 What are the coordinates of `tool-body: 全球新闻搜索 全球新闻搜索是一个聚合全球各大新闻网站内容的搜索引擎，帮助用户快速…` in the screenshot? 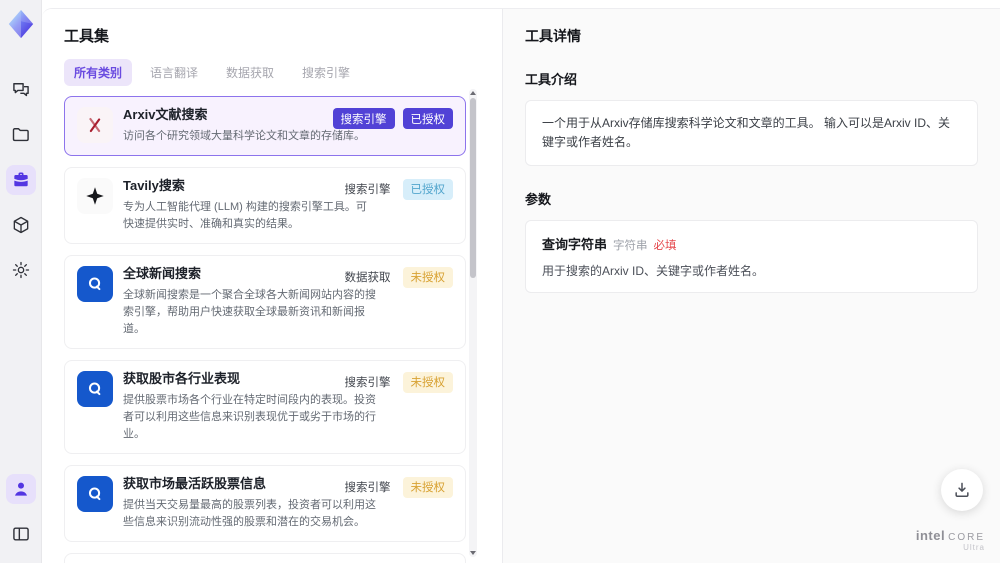 It's located at (249, 302).